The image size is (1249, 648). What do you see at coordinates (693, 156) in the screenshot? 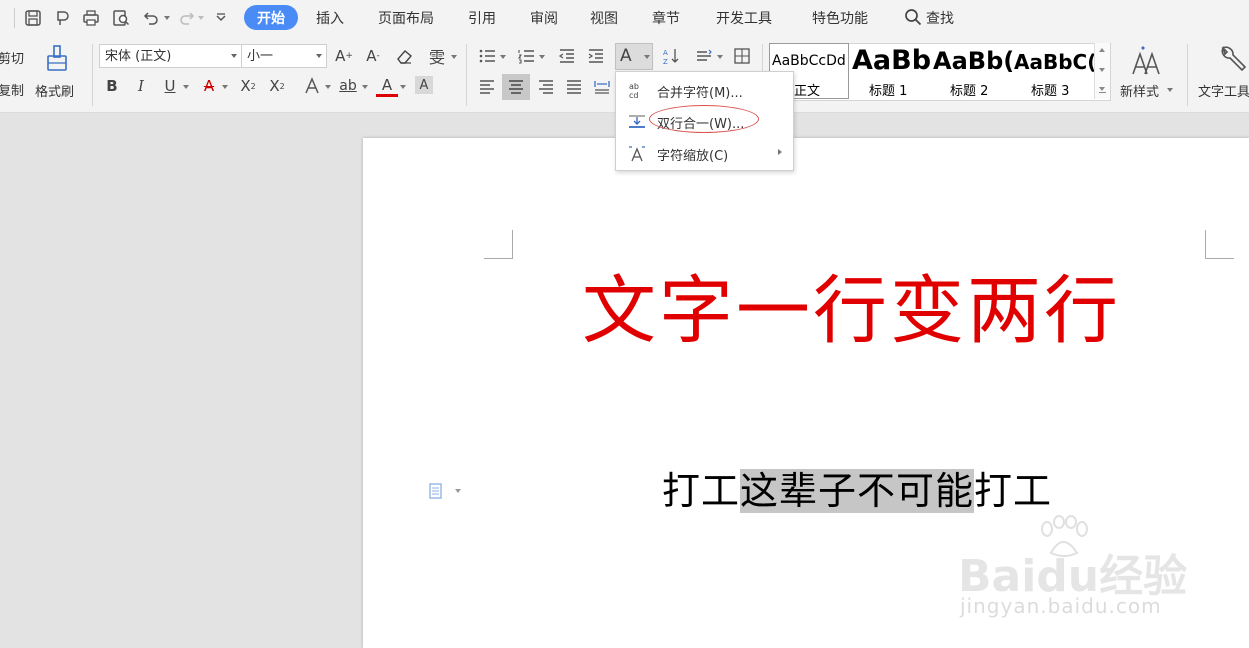
I see `menu-item-label: 字符缩放(C)` at bounding box center [693, 156].